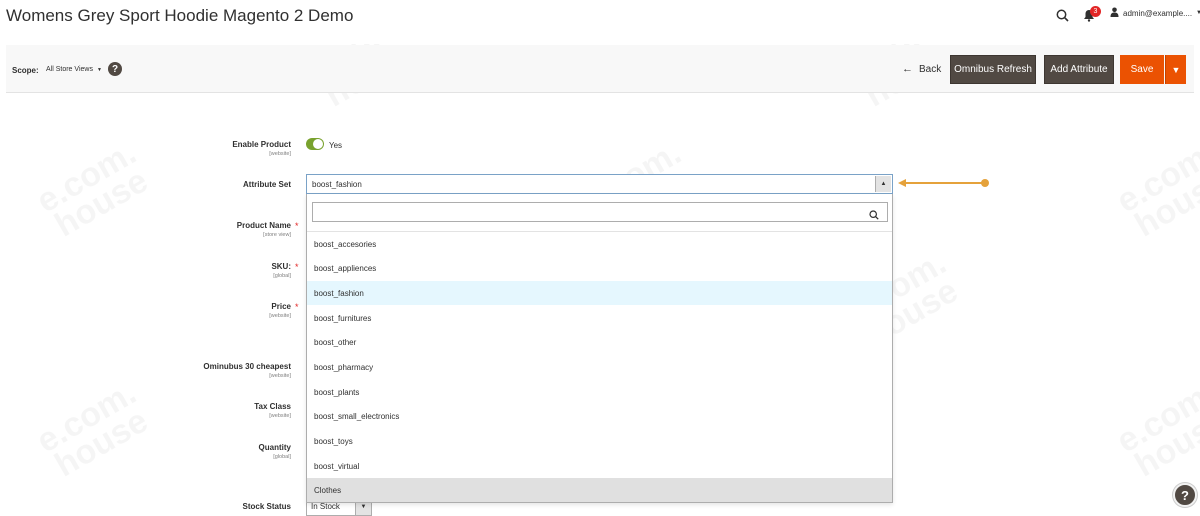 The image size is (1200, 516). What do you see at coordinates (267, 184) in the screenshot?
I see `attribute-set-label: Attribute Set` at bounding box center [267, 184].